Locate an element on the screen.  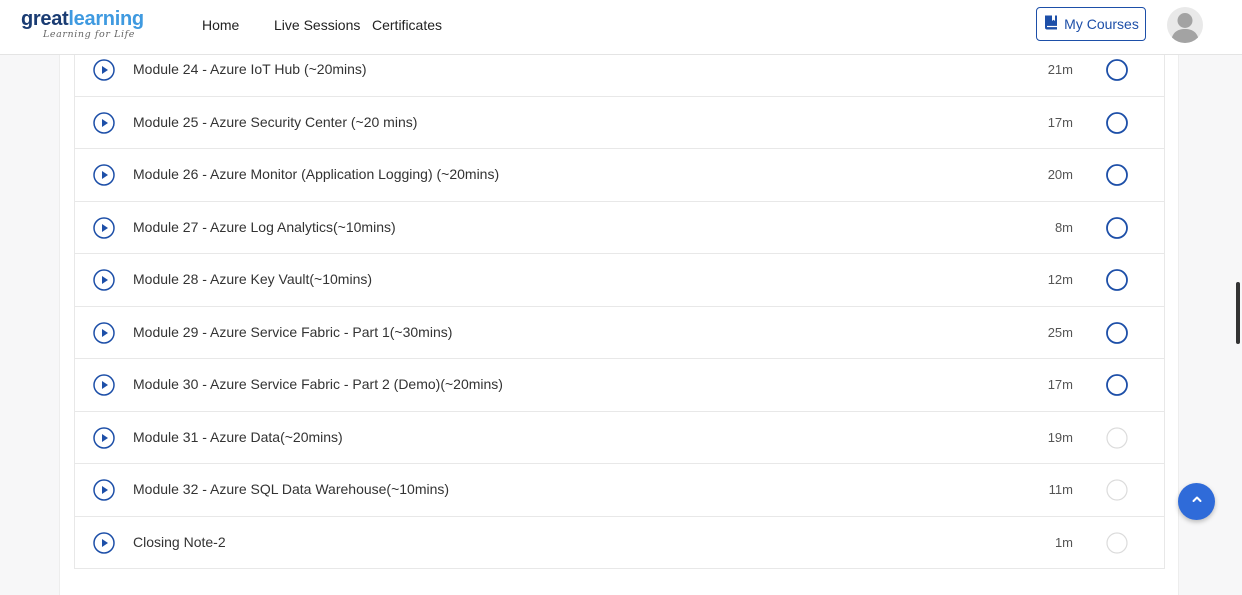
greatlearning-logo: greatlearning Learning for Life is located at coordinates (82, 24).